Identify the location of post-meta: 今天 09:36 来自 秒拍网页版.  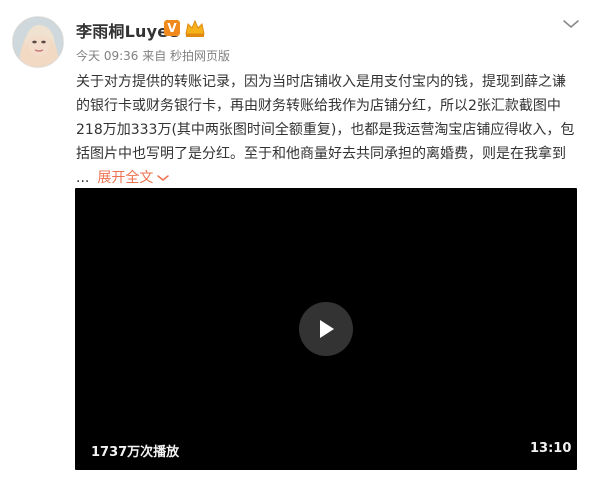
(153, 56).